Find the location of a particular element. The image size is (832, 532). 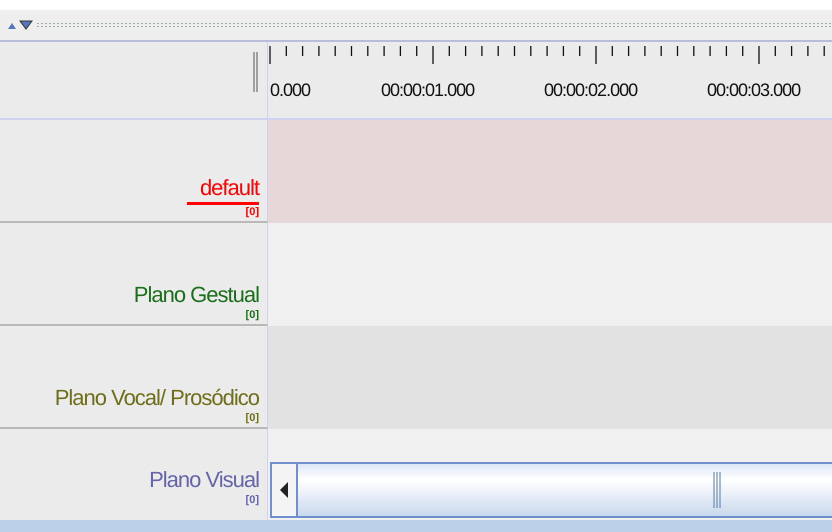

collapse-arrows-icon is located at coordinates (21, 25).